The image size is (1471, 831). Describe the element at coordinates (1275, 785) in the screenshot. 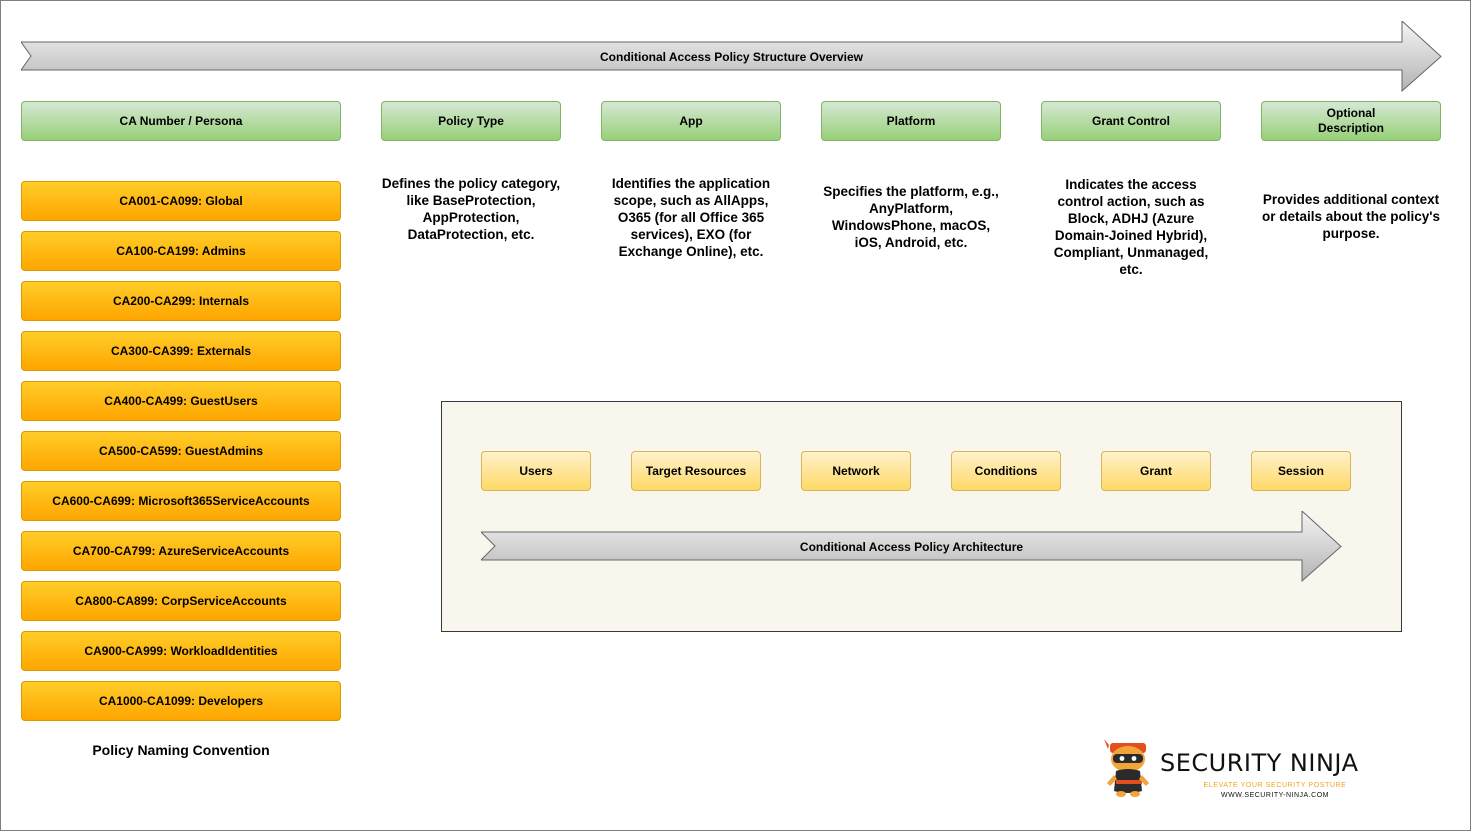

I see `logo-tagline: ELEVATE YOUR SECURITY POSTURE` at that location.